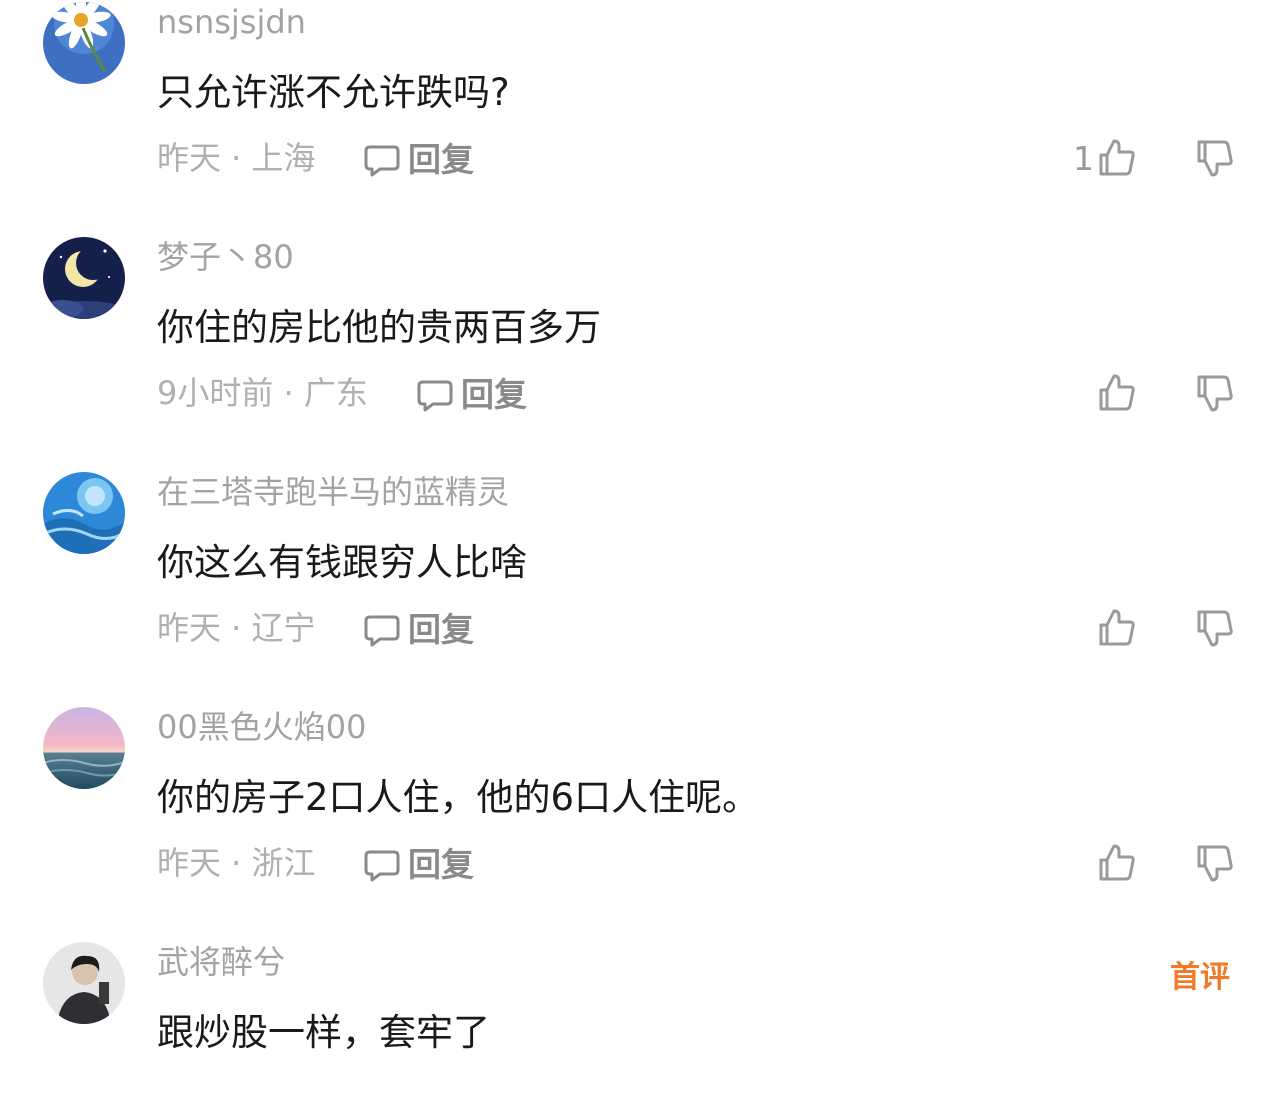 This screenshot has width=1280, height=1101. What do you see at coordinates (1083, 158) in the screenshot?
I see `like-count: 1` at bounding box center [1083, 158].